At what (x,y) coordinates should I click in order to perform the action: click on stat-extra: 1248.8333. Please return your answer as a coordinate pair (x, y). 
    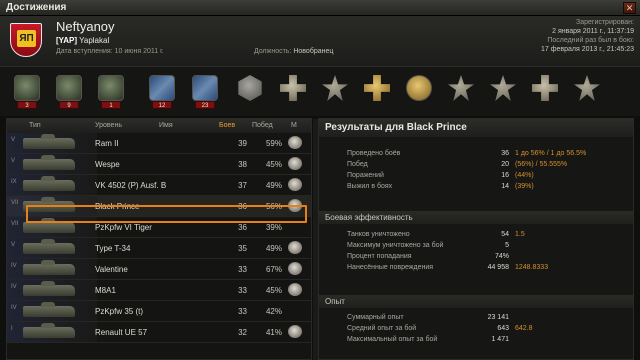
    Looking at the image, I should click on (532, 267).